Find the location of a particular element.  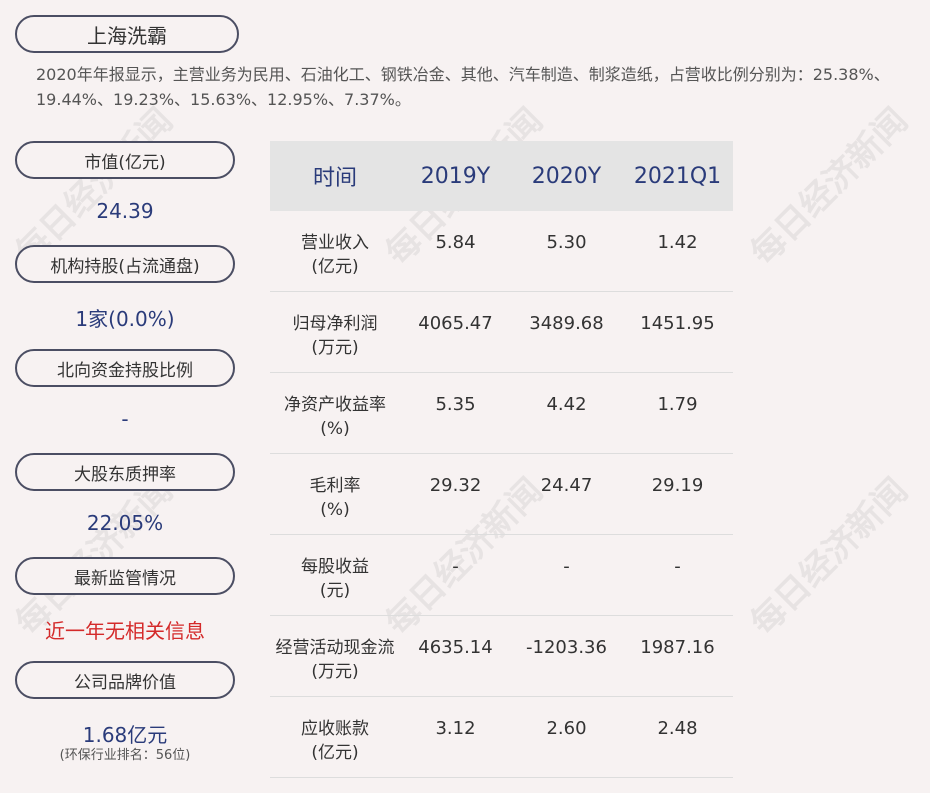

table-row: 每股收益 (元) - - - is located at coordinates (501, 575).